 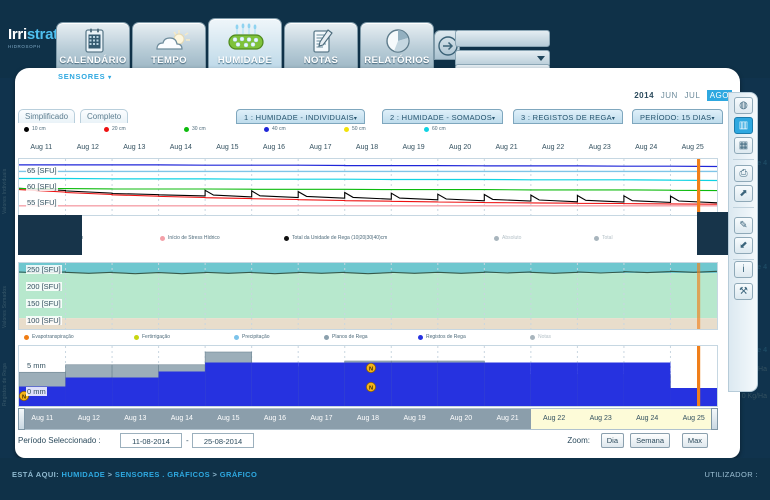 What do you see at coordinates (368, 376) in the screenshot?
I see `chart-registos-de-rega: NNN` at bounding box center [368, 376].